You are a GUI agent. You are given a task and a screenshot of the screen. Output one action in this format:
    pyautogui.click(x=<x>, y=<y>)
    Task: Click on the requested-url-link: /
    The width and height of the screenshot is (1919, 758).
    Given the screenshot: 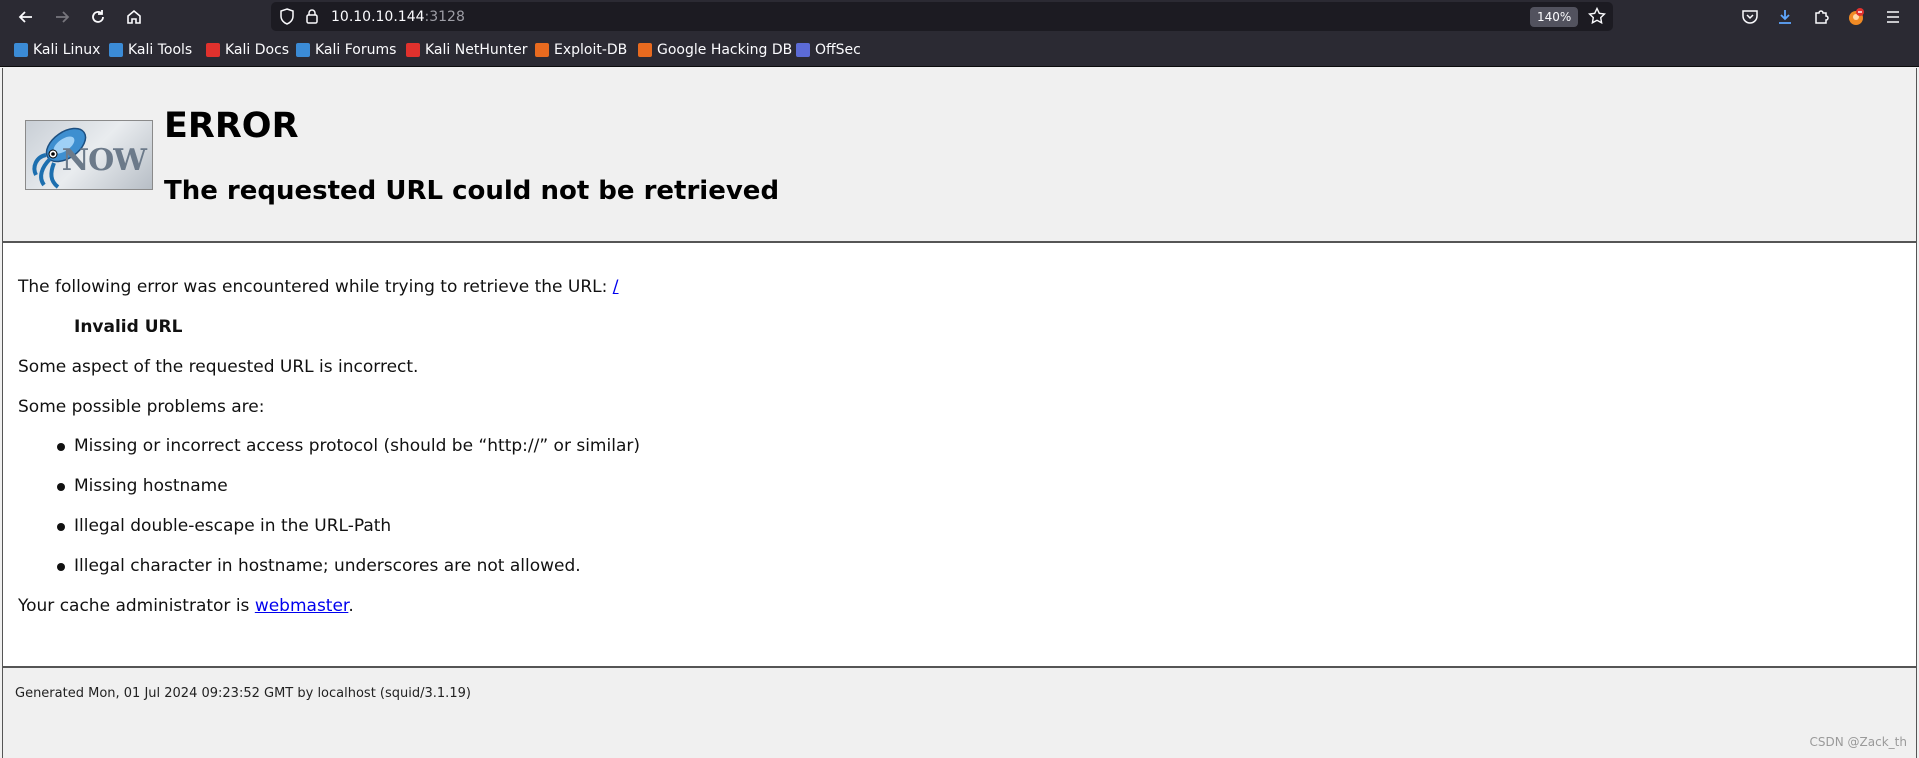 What is the action you would take?
    pyautogui.click(x=616, y=287)
    